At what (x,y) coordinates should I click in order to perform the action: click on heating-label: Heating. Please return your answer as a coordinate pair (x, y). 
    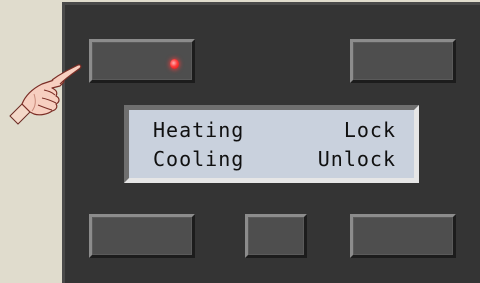
    Looking at the image, I should click on (199, 130).